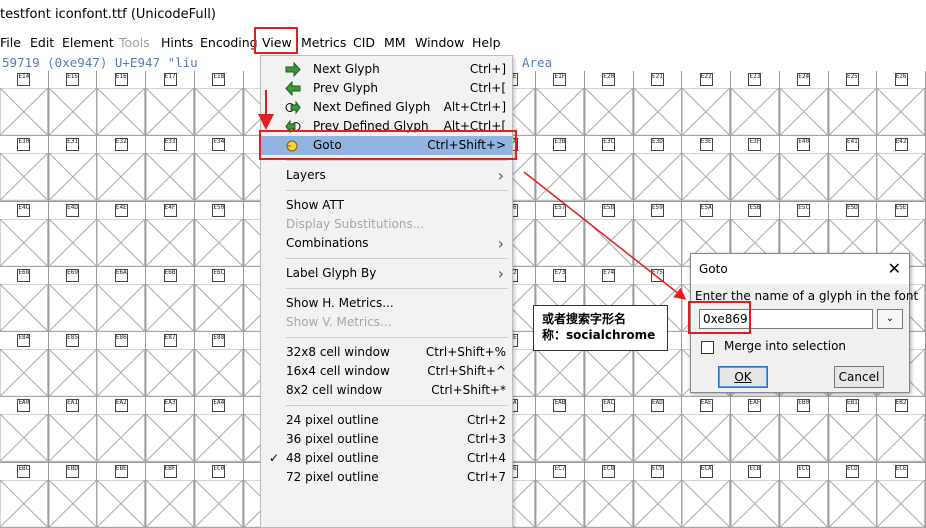 The width and height of the screenshot is (926, 528). Describe the element at coordinates (386, 243) in the screenshot. I see `menu-item-combinations: Combinations ›` at that location.